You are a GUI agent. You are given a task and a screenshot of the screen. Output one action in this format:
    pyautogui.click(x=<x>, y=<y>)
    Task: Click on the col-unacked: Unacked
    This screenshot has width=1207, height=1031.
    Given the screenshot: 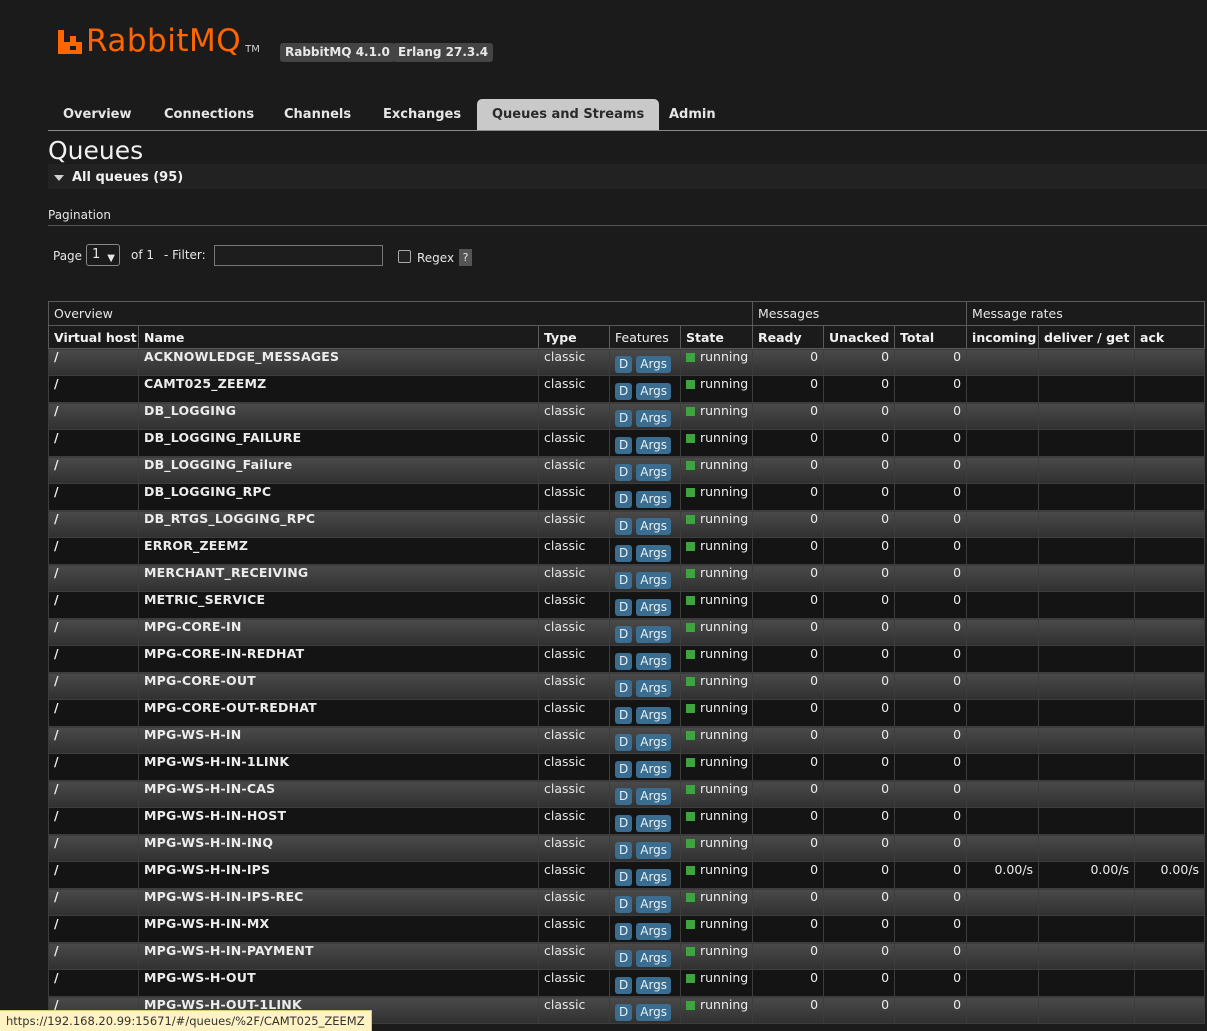 What is the action you would take?
    pyautogui.click(x=859, y=337)
    